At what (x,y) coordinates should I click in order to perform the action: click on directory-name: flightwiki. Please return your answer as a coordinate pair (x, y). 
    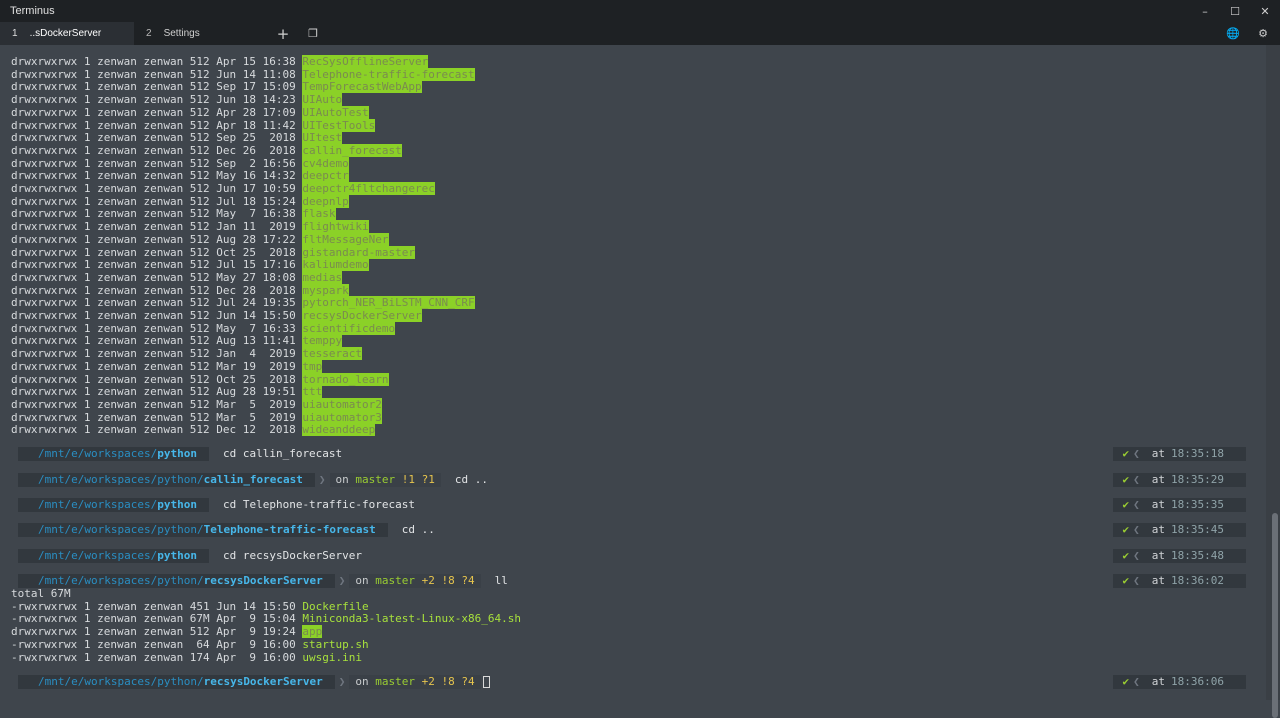
    Looking at the image, I should click on (335, 227).